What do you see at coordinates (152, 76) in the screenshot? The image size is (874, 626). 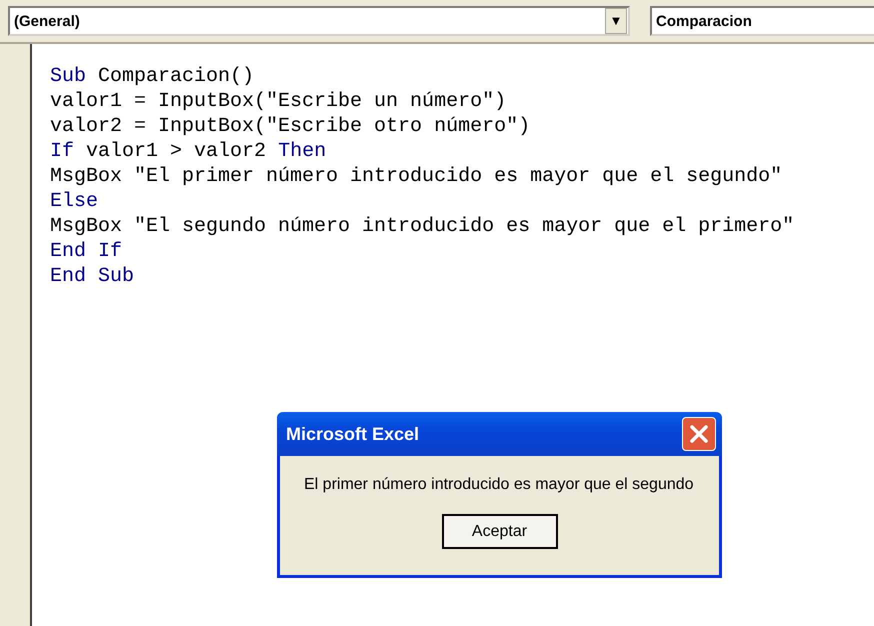 I see `code-line: Sub Comparacion()` at bounding box center [152, 76].